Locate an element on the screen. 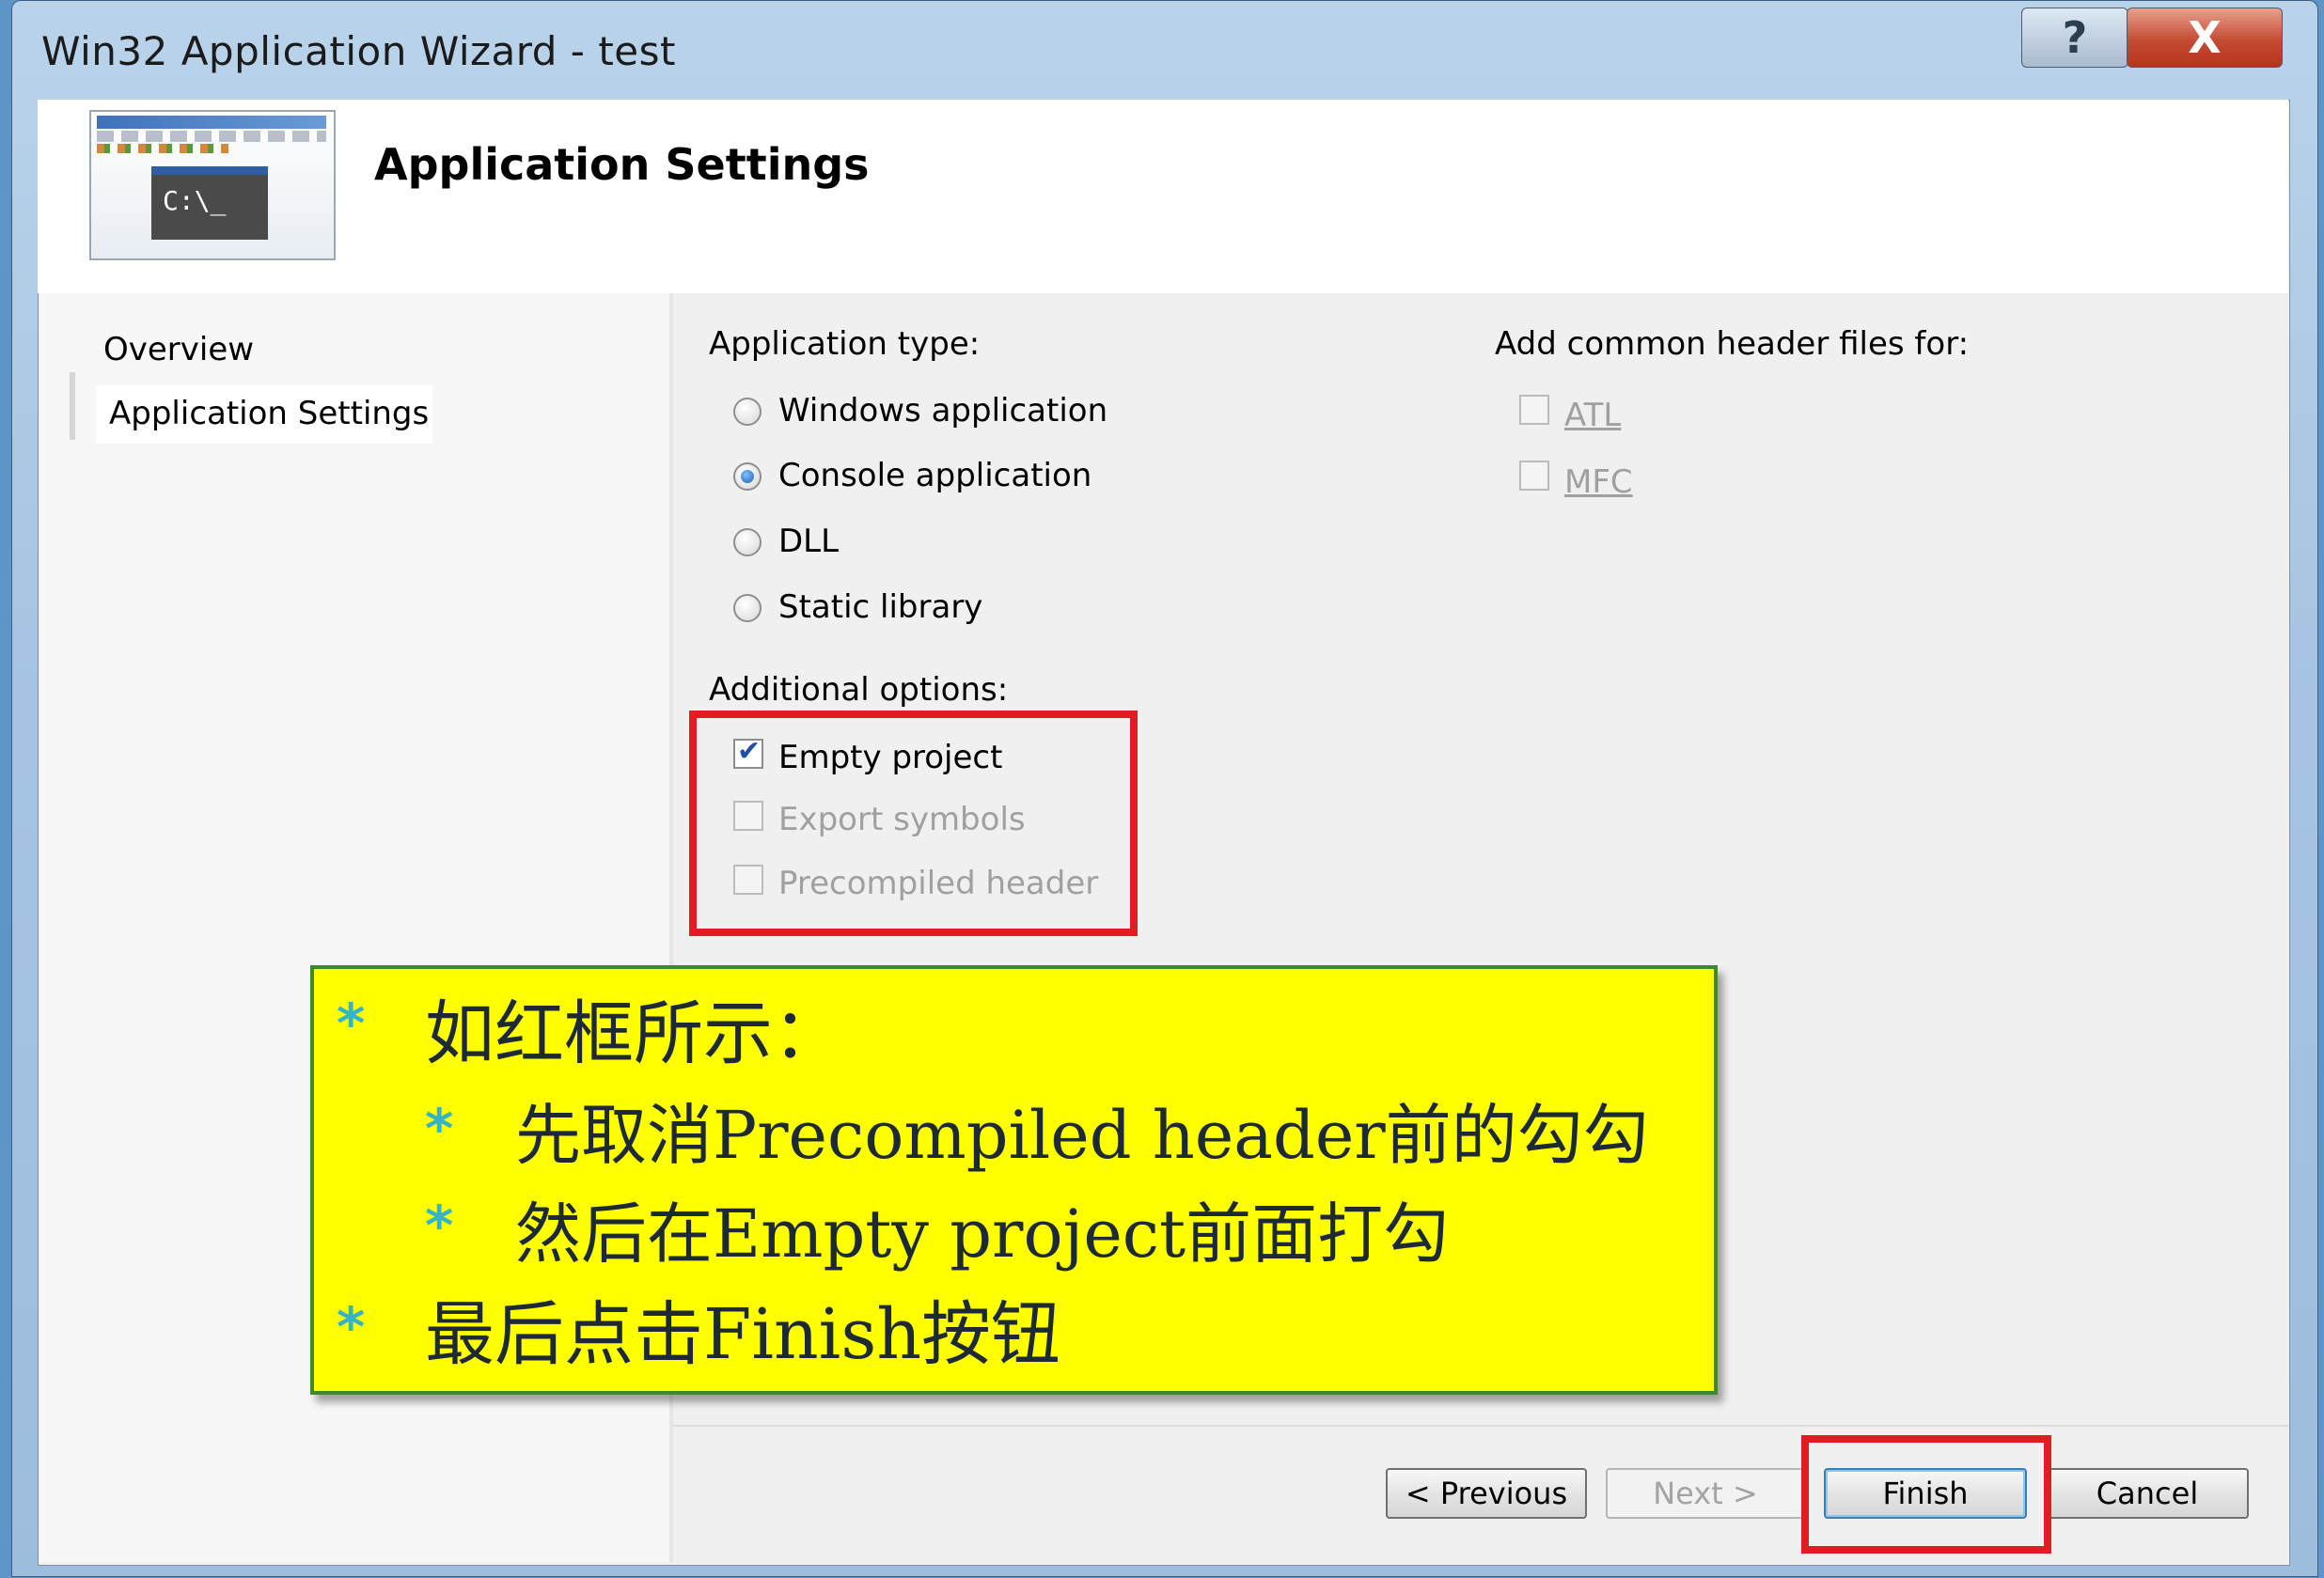 The image size is (2324, 1578). radio-windows-application is located at coordinates (747, 412).